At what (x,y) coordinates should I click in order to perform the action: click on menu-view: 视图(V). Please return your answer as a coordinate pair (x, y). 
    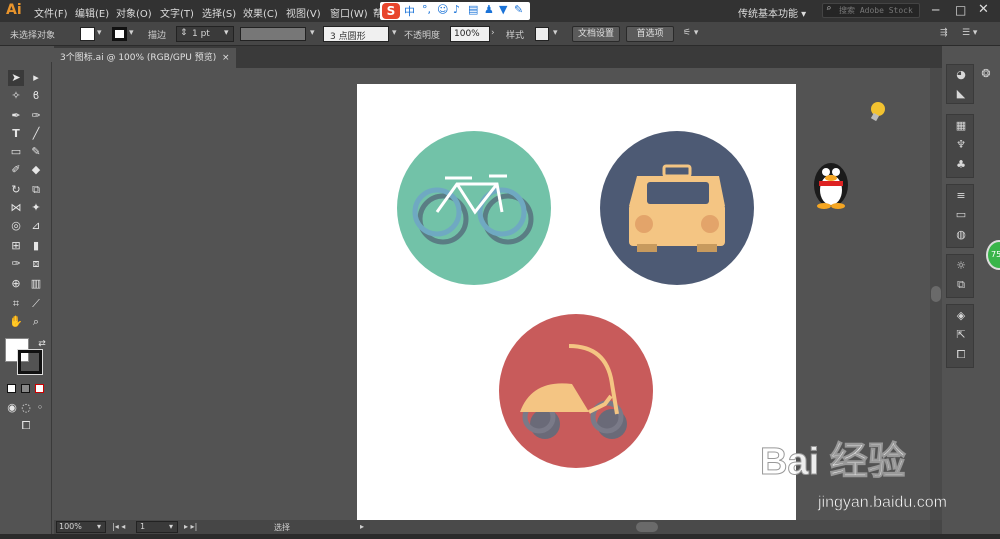
    Looking at the image, I should click on (303, 12).